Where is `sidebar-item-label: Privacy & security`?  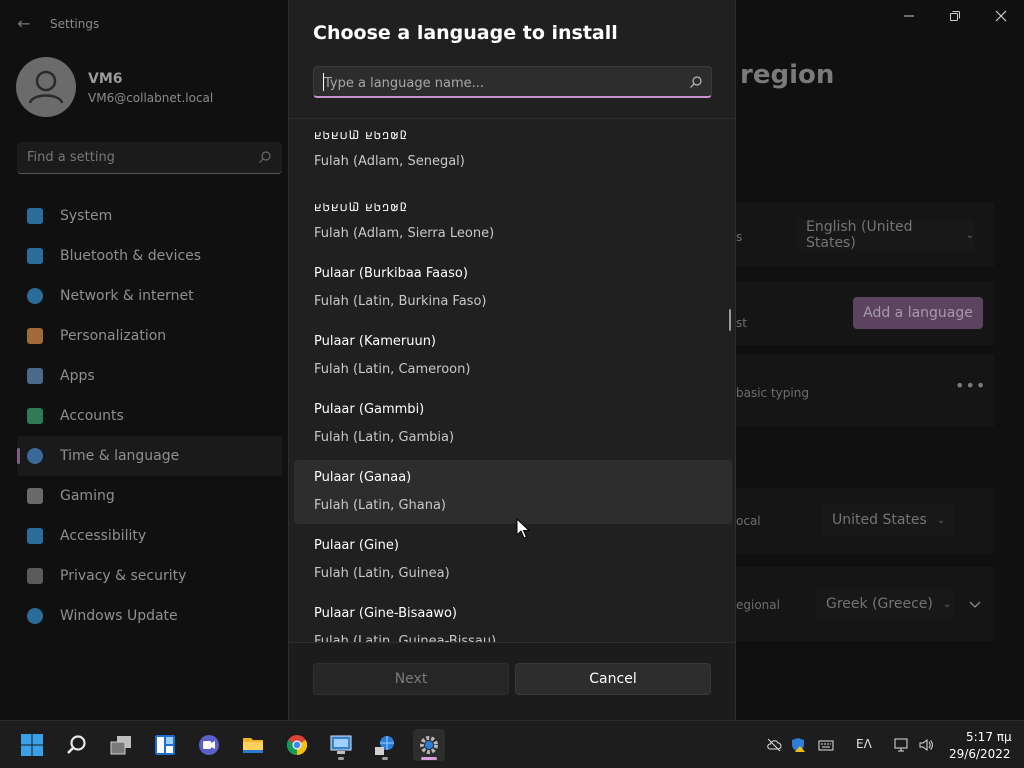 sidebar-item-label: Privacy & security is located at coordinates (123, 576).